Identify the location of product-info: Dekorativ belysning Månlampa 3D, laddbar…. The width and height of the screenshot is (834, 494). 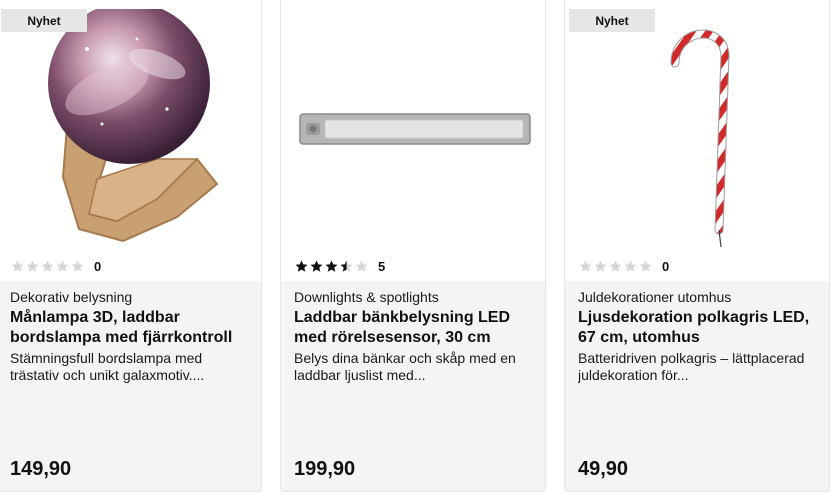
(129, 336).